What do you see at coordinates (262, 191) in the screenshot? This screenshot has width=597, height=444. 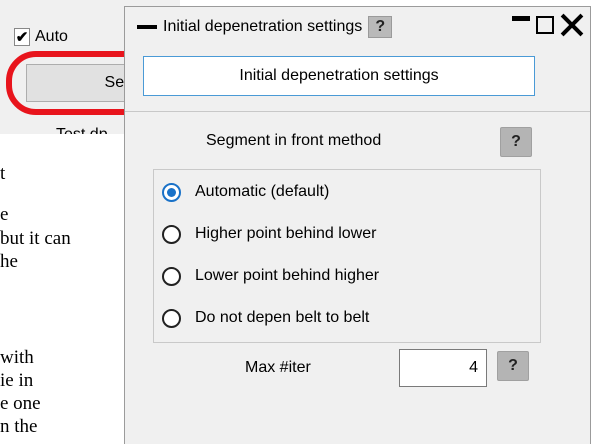 I see `radio-label: Automatic (default)` at bounding box center [262, 191].